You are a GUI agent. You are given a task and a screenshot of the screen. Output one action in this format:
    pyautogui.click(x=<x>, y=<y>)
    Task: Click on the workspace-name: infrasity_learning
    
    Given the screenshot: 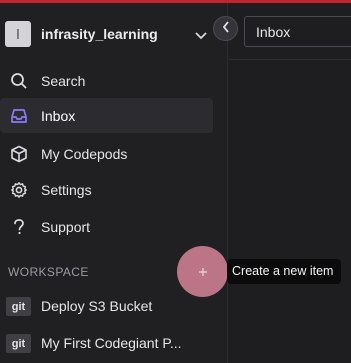 What is the action you would take?
    pyautogui.click(x=99, y=34)
    